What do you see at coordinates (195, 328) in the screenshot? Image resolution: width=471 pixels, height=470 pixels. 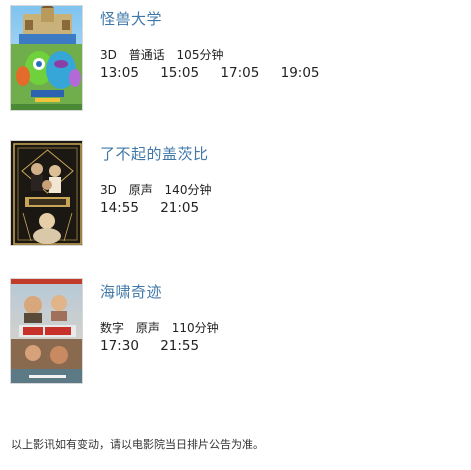 I see `movie-duration: 110分钟` at bounding box center [195, 328].